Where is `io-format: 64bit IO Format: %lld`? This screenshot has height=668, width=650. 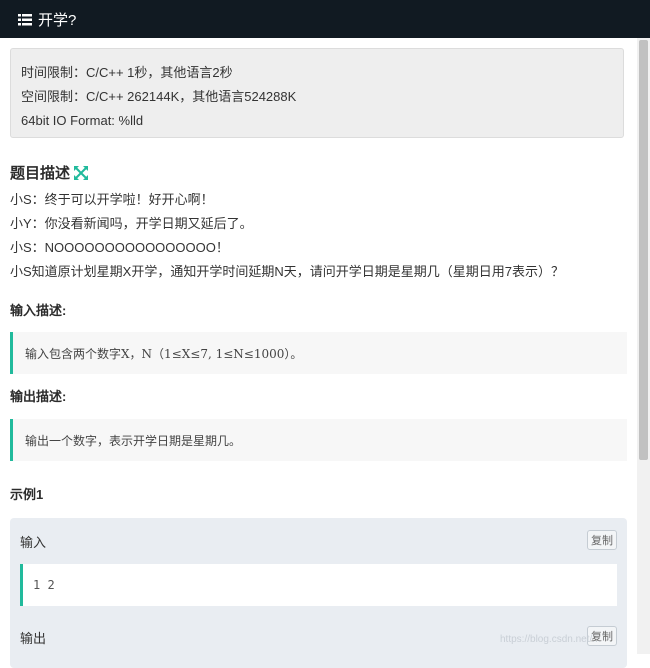
io-format: 64bit IO Format: %lld is located at coordinates (82, 120).